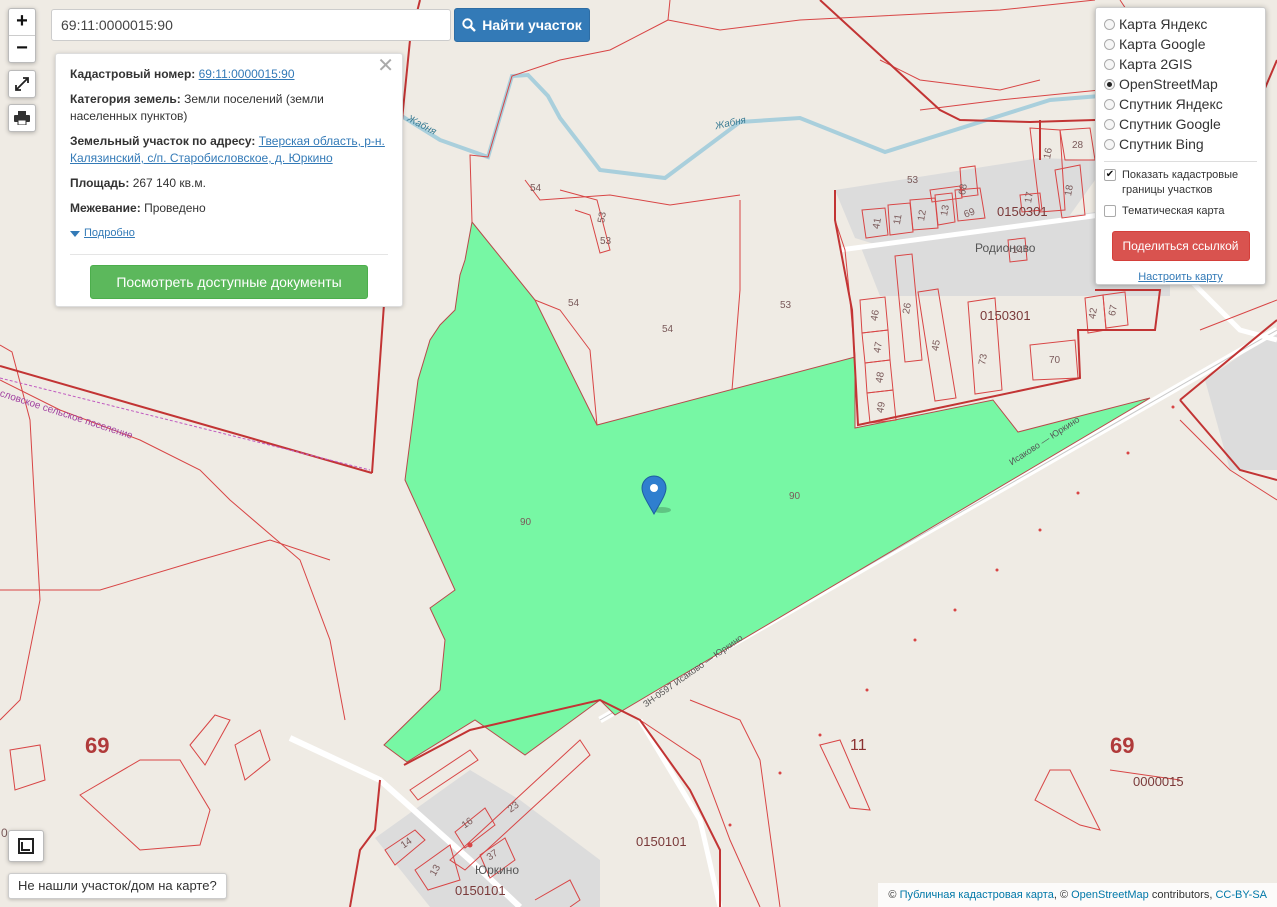 This screenshot has height=907, width=1277. Describe the element at coordinates (880, 377) in the screenshot. I see `parcel-label: 48` at that location.